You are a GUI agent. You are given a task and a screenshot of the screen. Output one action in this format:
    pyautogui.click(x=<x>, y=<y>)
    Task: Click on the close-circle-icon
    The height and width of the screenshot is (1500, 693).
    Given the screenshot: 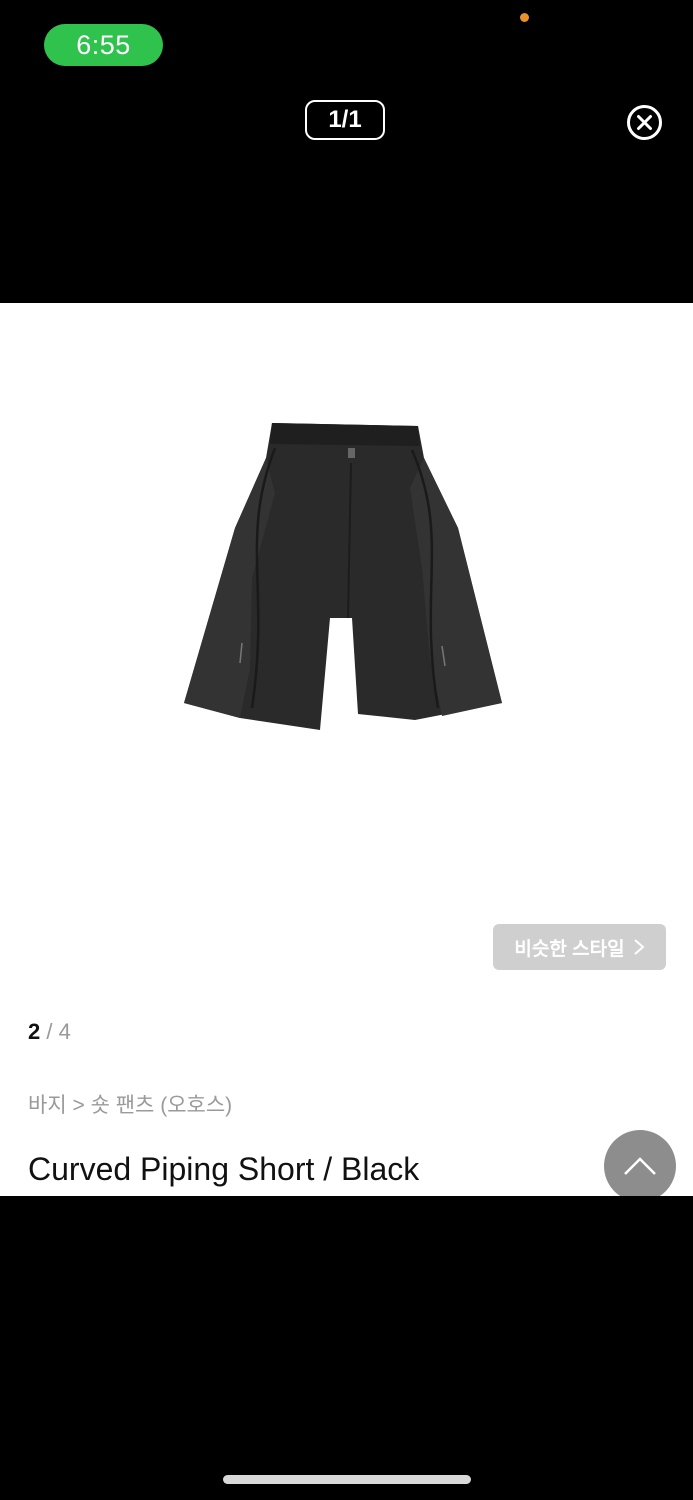 What is the action you would take?
    pyautogui.click(x=644, y=122)
    